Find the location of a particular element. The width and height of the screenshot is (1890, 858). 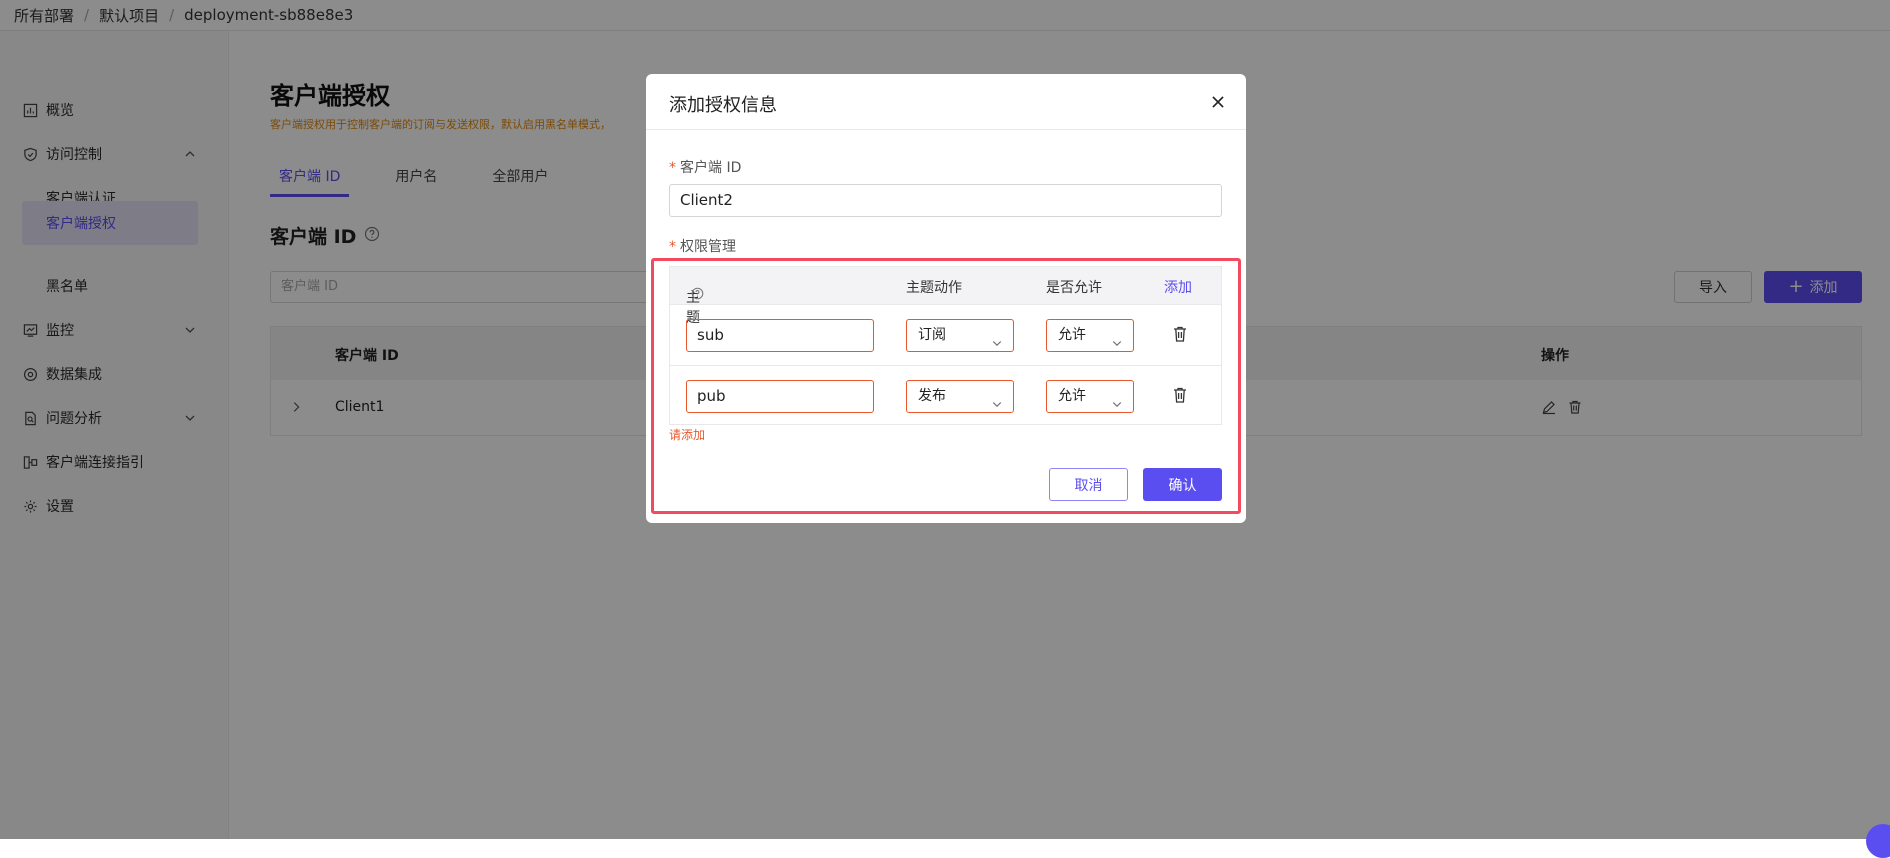

client-id-label-text: 客户端 ID is located at coordinates (711, 168).